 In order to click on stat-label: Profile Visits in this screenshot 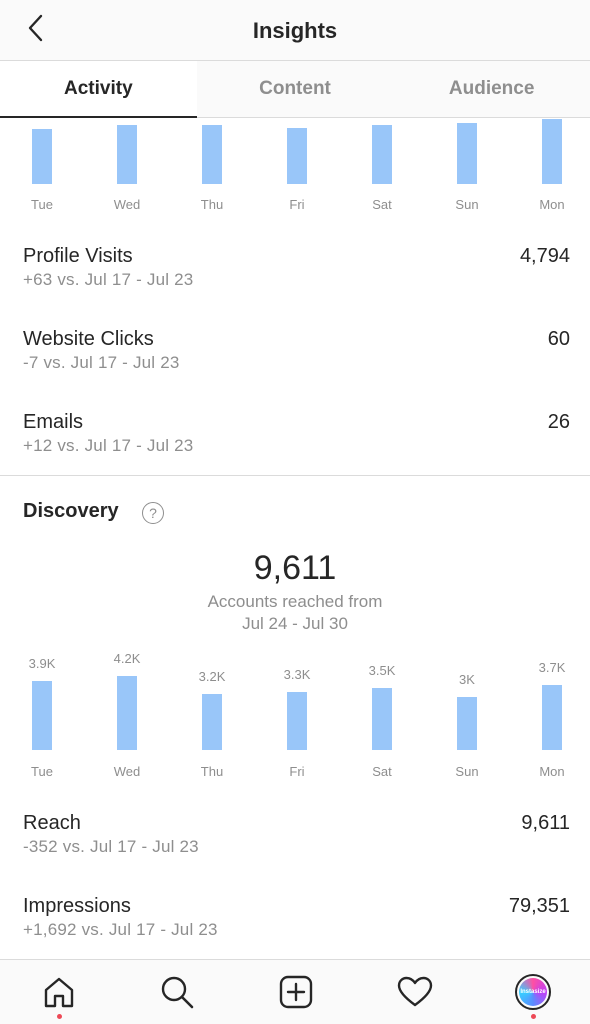, I will do `click(78, 256)`.